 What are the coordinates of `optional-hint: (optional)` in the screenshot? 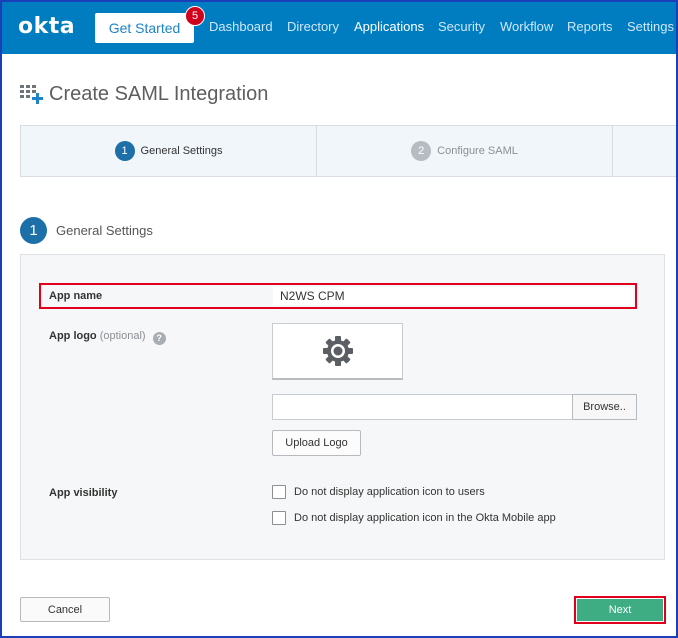 It's located at (122, 336).